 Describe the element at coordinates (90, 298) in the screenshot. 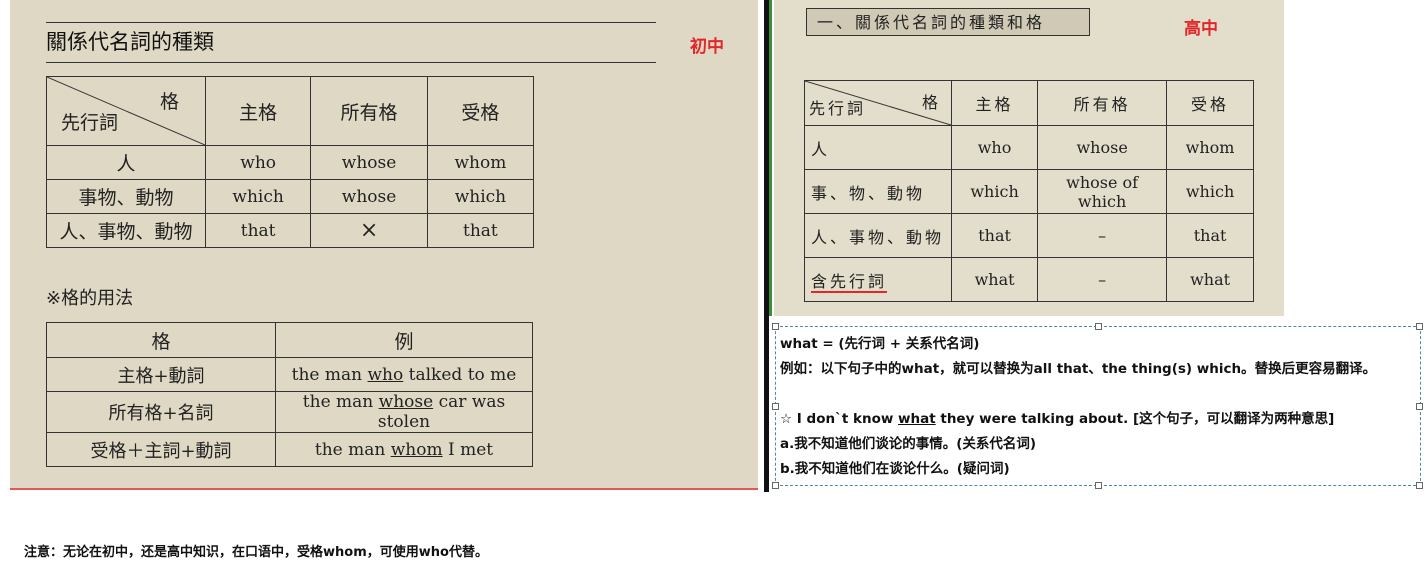

I see `case-usage-note: ※格的用法` at that location.